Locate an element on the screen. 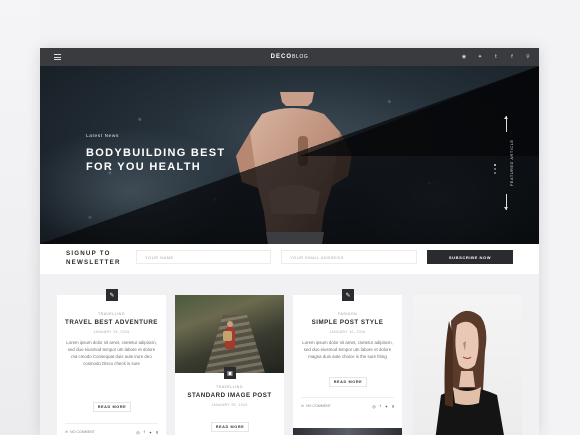 This screenshot has height=435, width=580. hero-kicker: Latest News is located at coordinates (102, 136).